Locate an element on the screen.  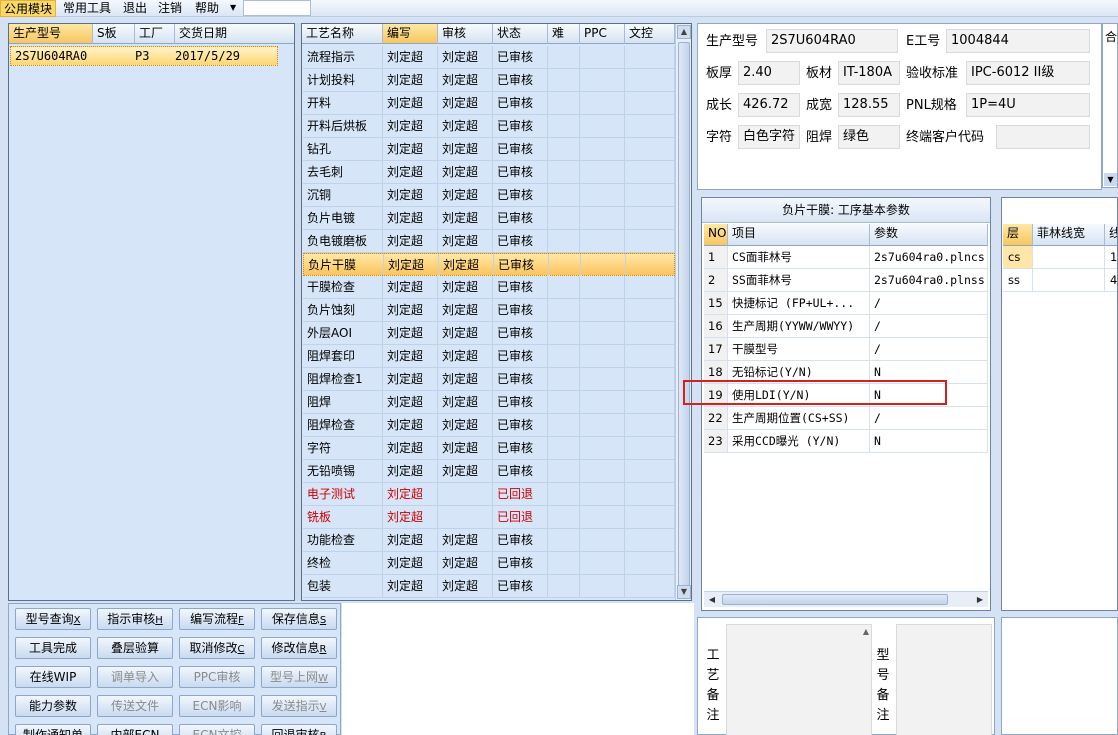
table-row: 铣板 刘定超 已回退 is located at coordinates (489, 517).